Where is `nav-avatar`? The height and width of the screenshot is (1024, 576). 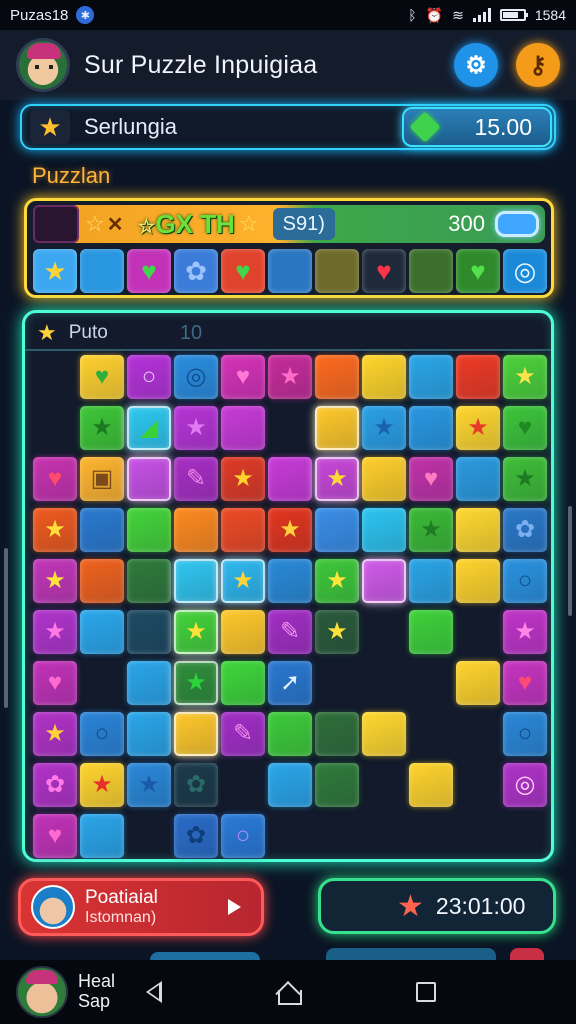 nav-avatar is located at coordinates (42, 992).